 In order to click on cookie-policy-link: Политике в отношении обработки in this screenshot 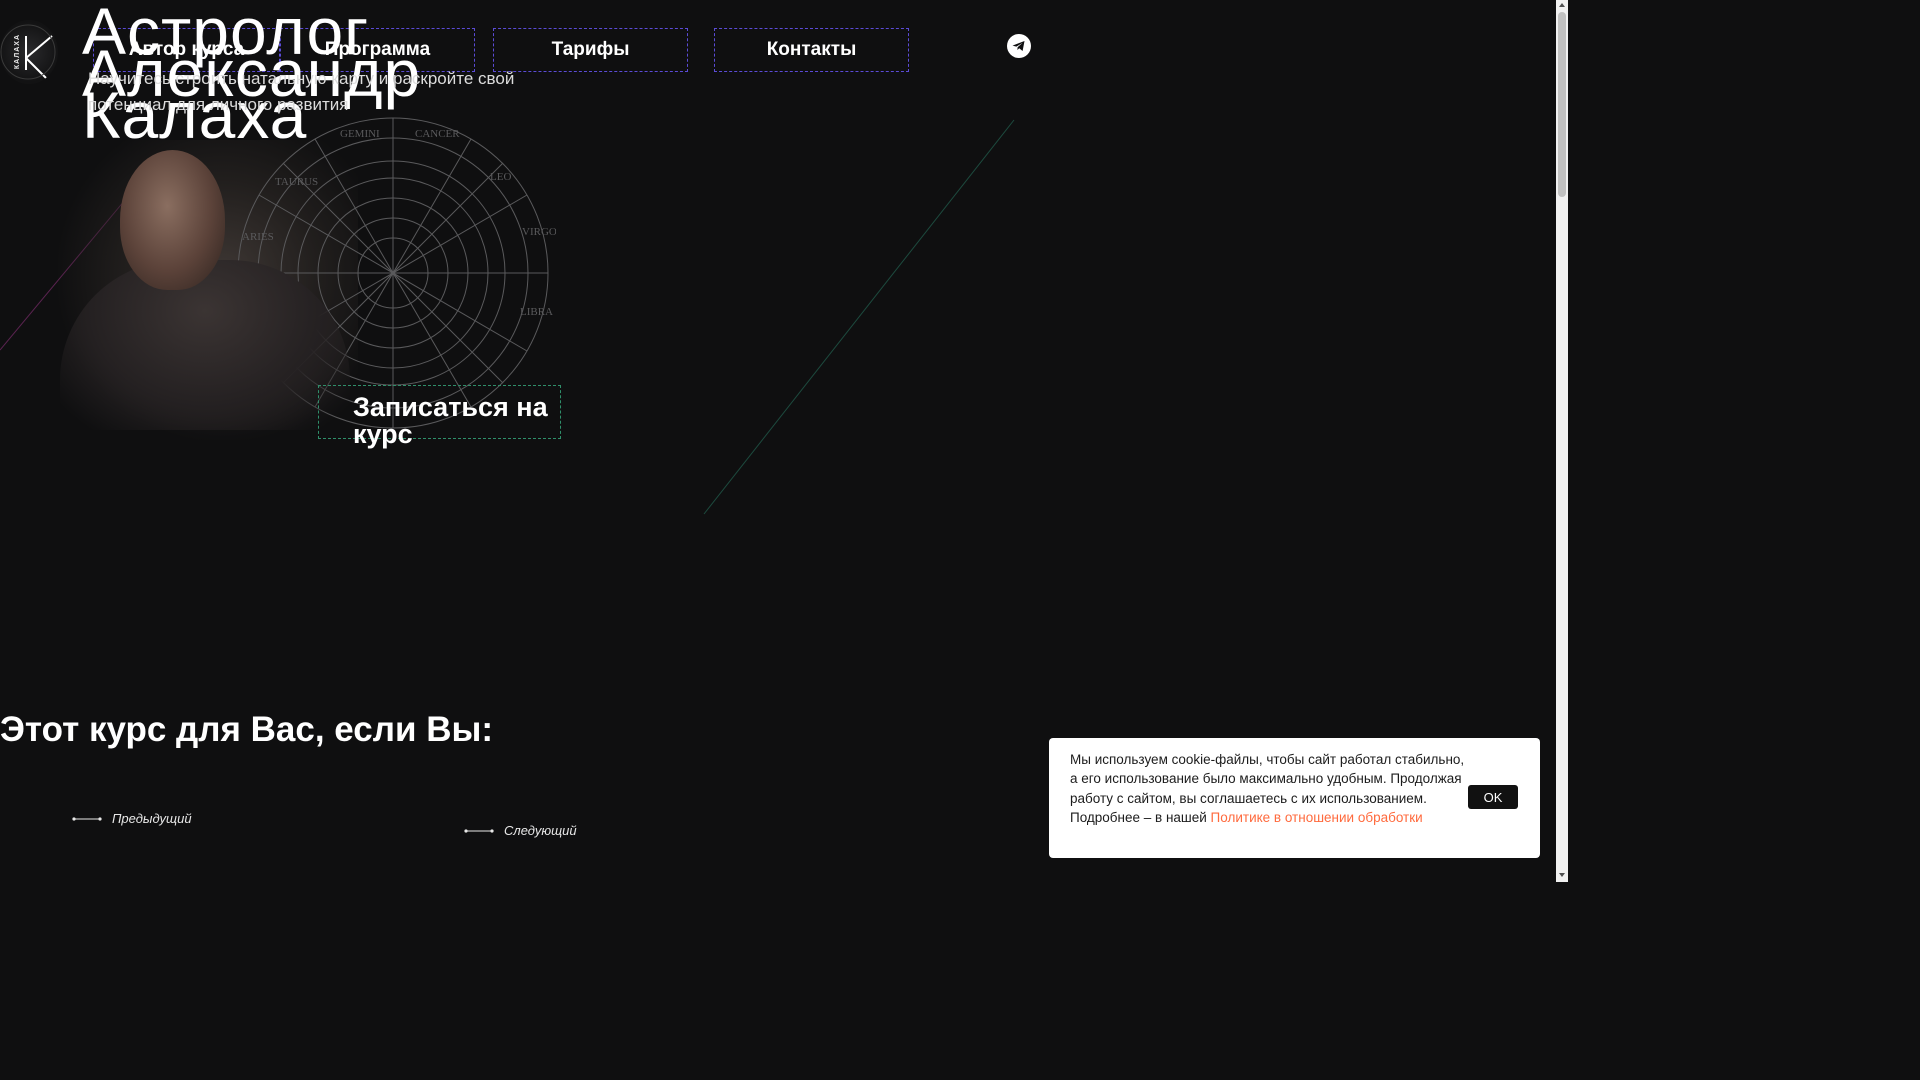, I will do `click(1317, 817)`.